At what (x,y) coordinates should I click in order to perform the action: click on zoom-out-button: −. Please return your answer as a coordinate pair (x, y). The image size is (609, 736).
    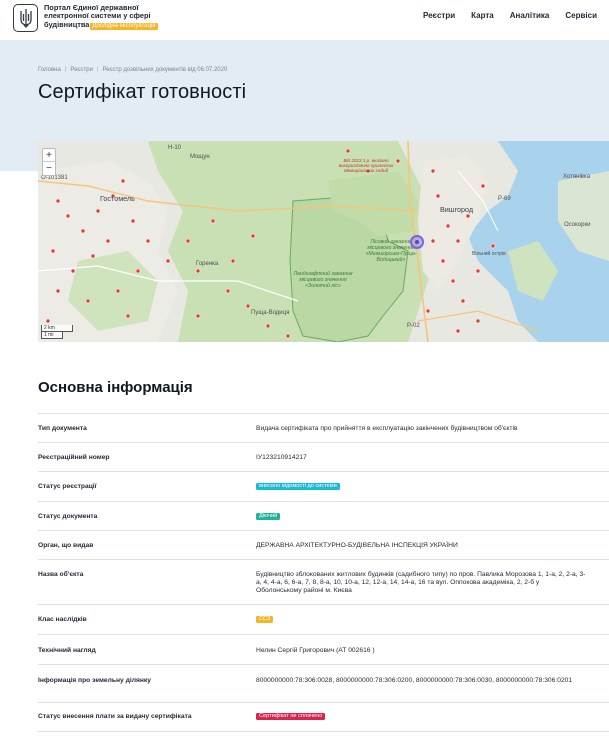
    Looking at the image, I should click on (49, 168).